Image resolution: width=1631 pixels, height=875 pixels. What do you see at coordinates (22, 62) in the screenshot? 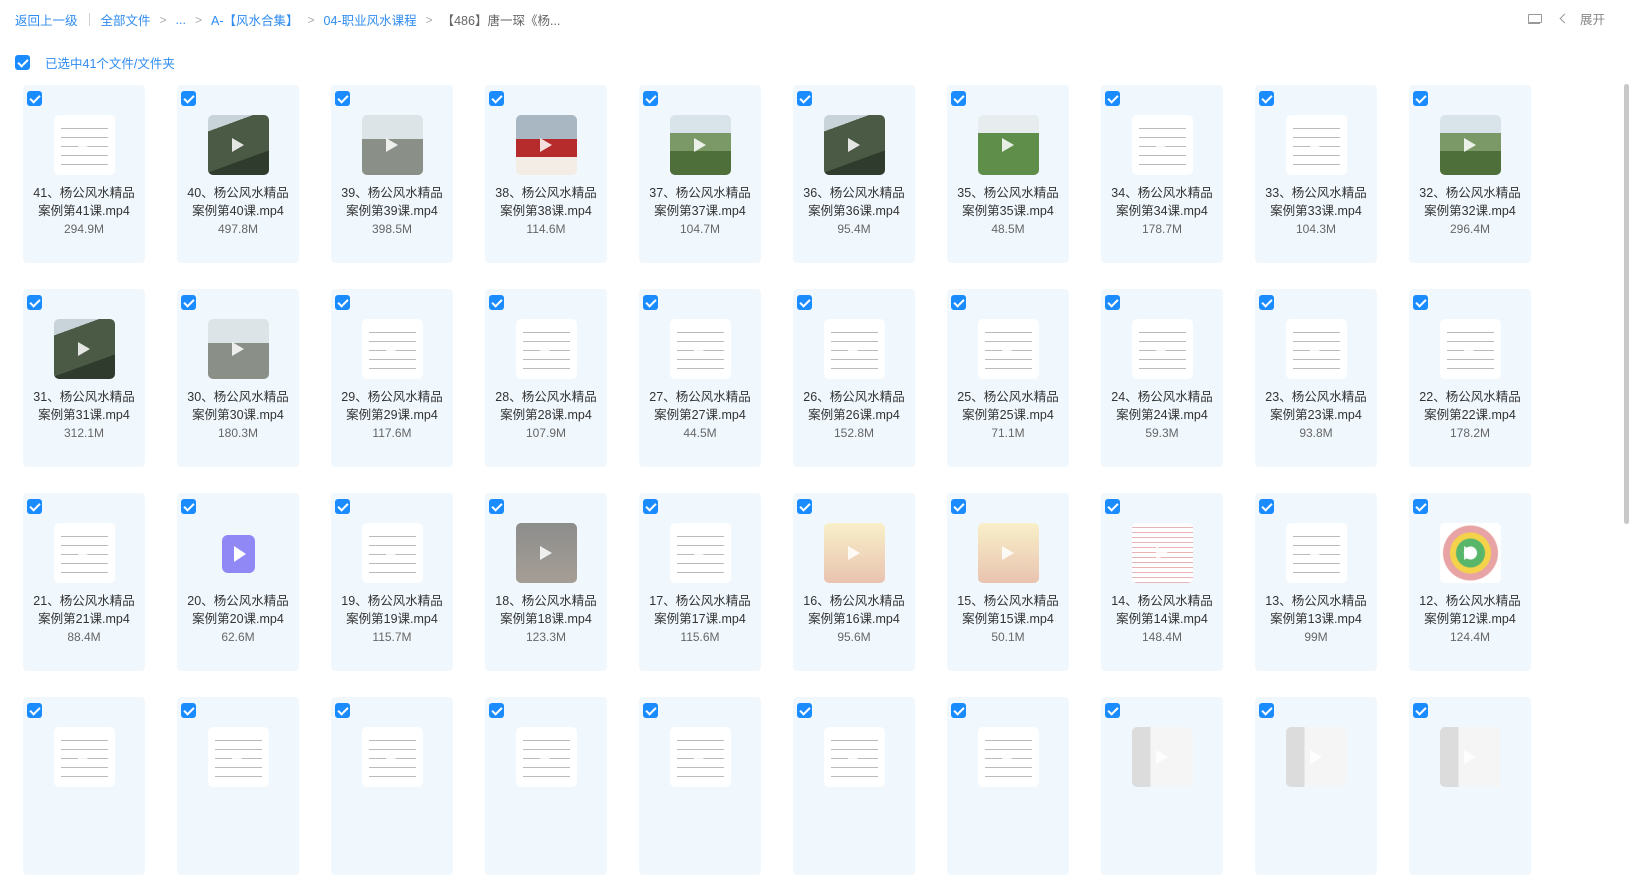
I see `select-all-checkbox` at bounding box center [22, 62].